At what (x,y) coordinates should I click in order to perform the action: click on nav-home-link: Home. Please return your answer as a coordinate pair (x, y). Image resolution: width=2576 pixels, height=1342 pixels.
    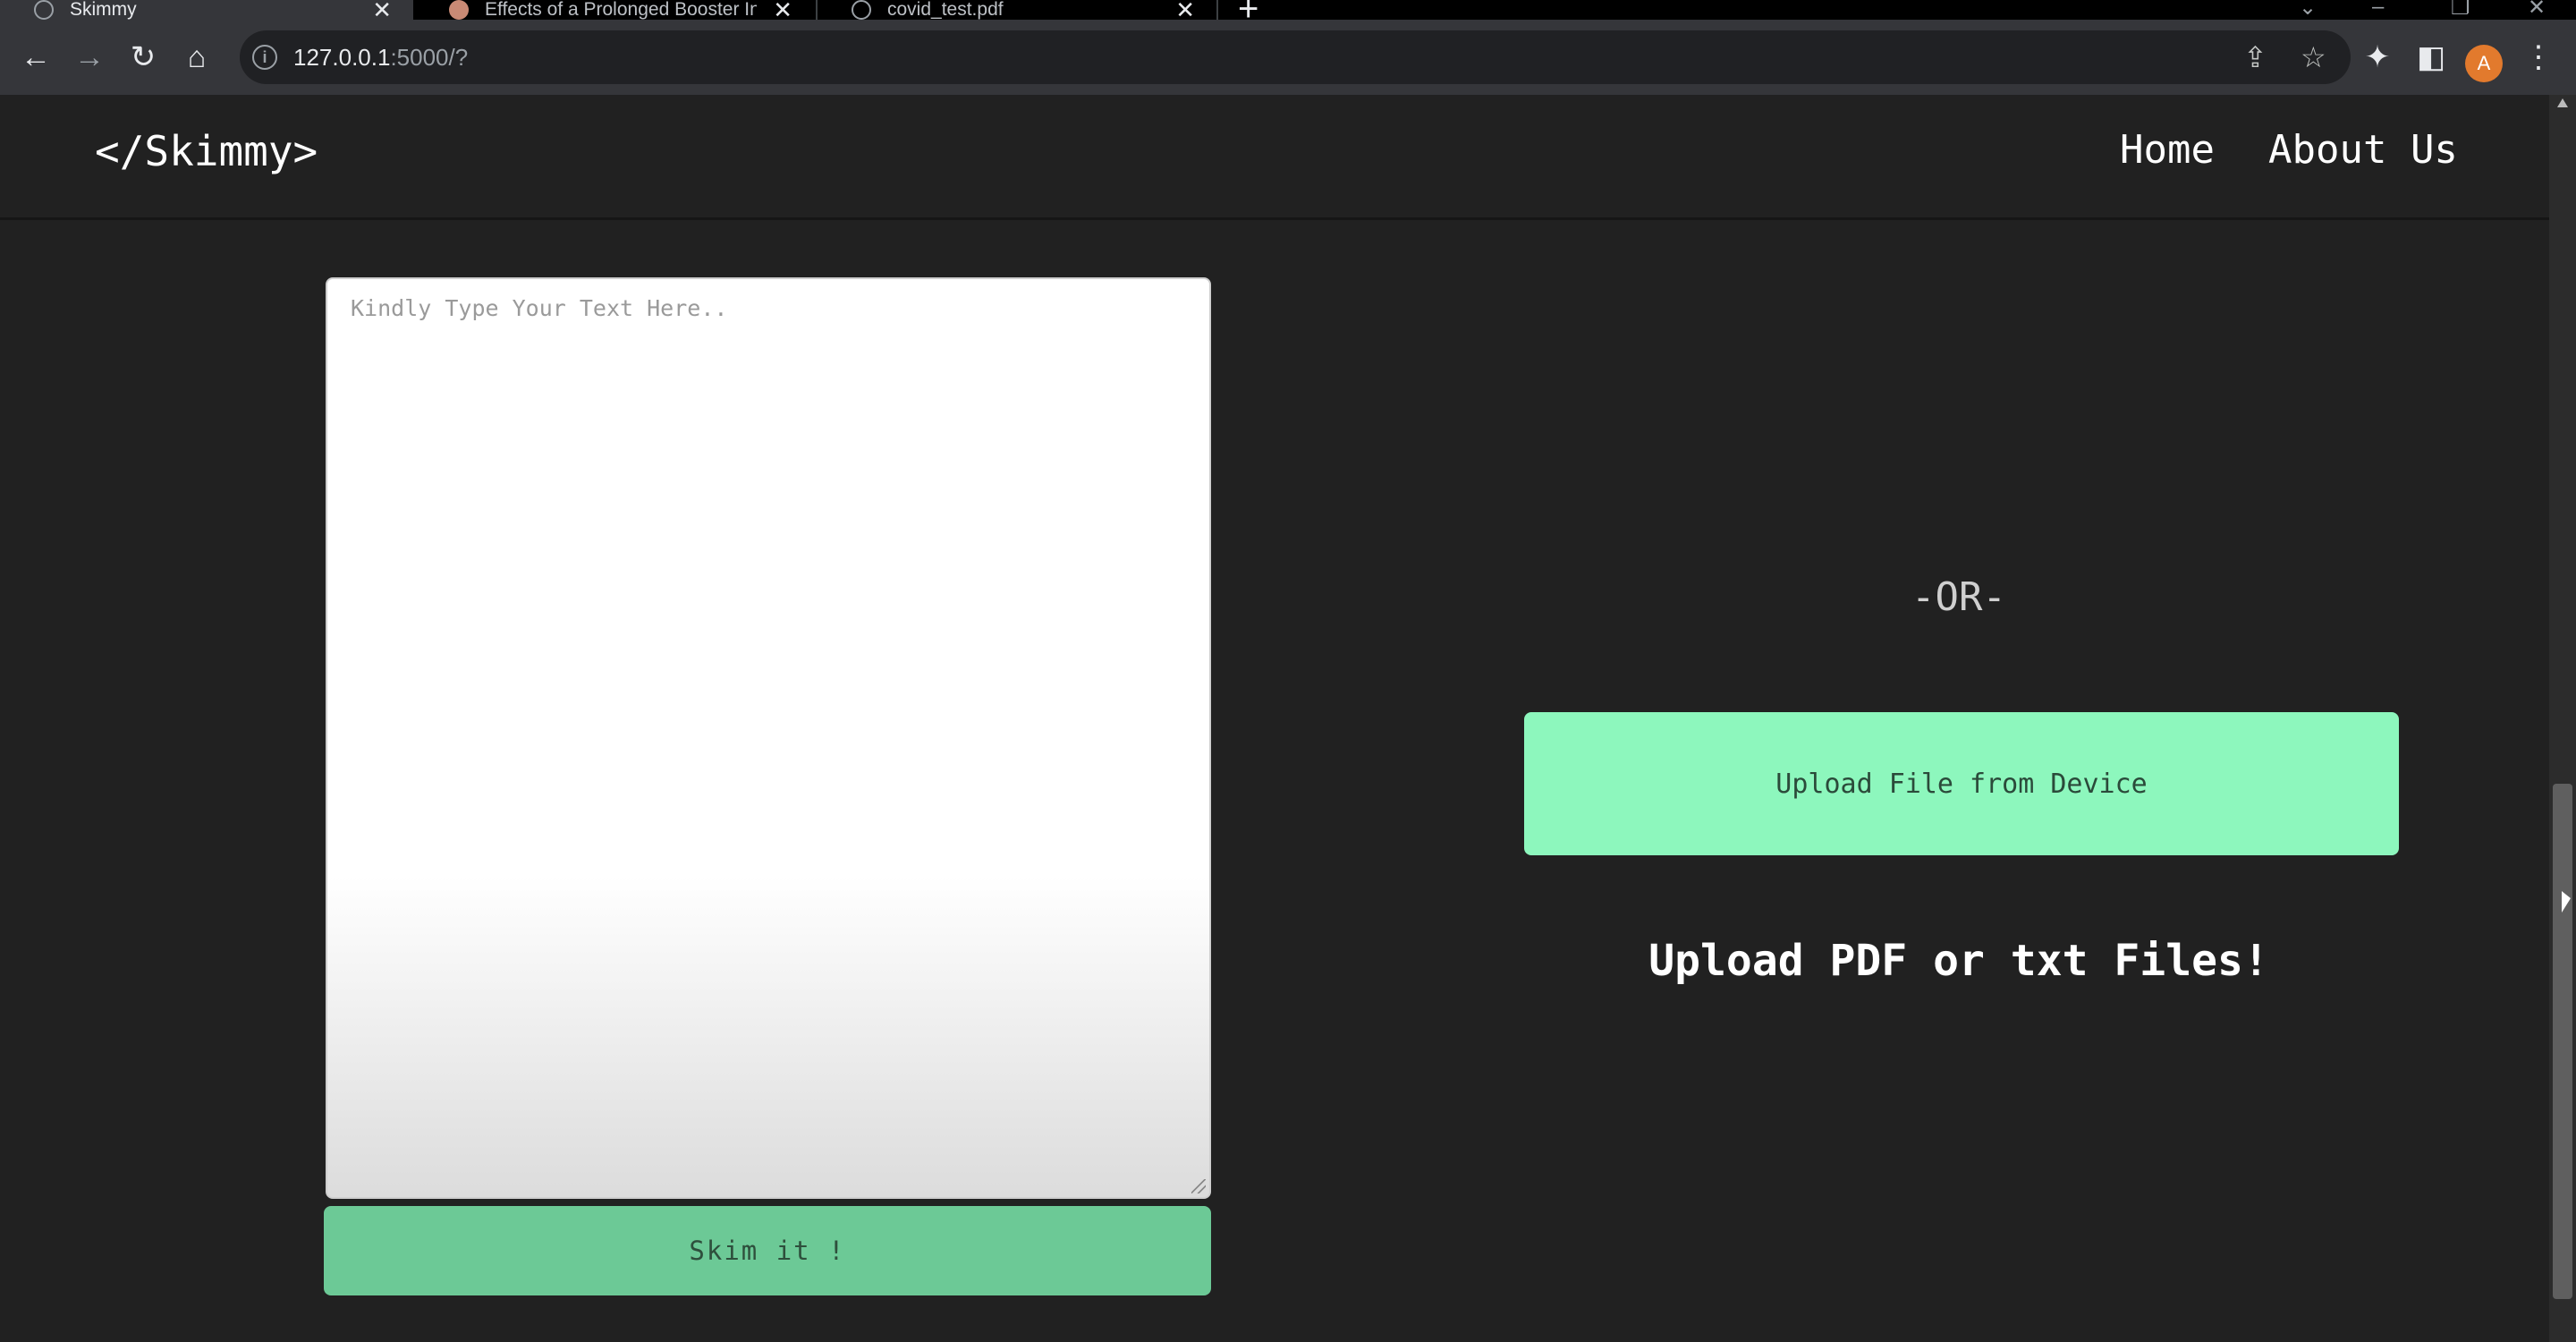
    Looking at the image, I should click on (2167, 150).